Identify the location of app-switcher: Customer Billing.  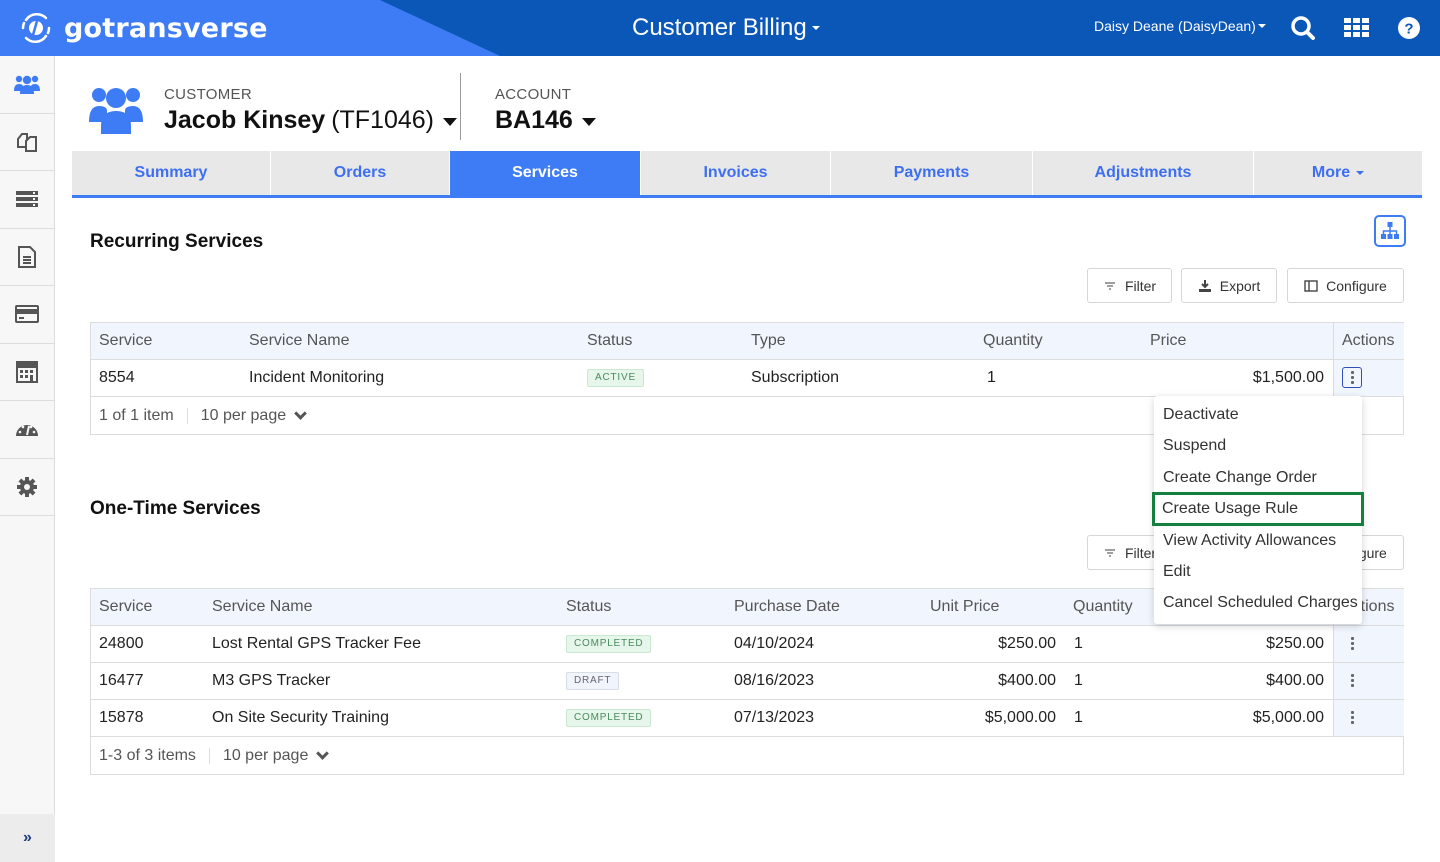
(726, 28).